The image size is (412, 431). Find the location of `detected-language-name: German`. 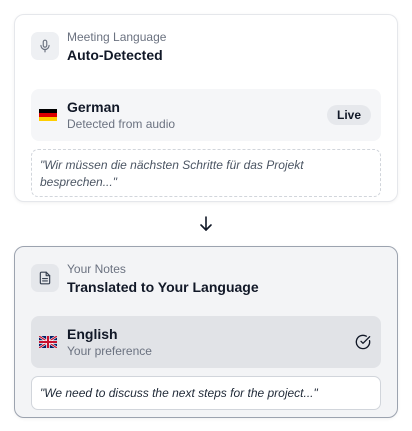

detected-language-name: German is located at coordinates (93, 107).